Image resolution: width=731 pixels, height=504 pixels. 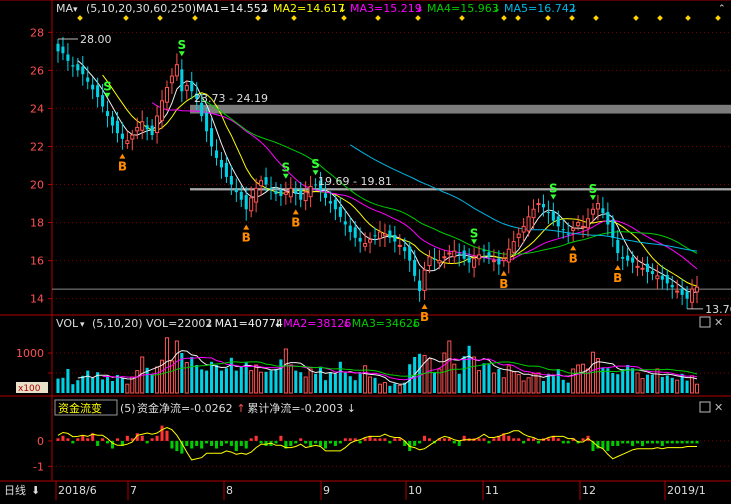 I want to click on ma-dropdown-icon: ▾, so click(x=75, y=10).